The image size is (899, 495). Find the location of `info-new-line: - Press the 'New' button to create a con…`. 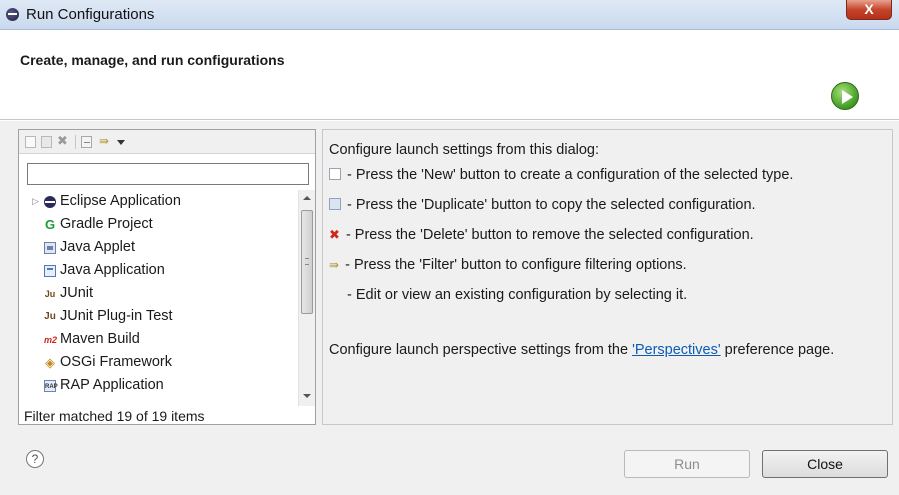

info-new-line: - Press the 'New' button to create a con… is located at coordinates (561, 175).